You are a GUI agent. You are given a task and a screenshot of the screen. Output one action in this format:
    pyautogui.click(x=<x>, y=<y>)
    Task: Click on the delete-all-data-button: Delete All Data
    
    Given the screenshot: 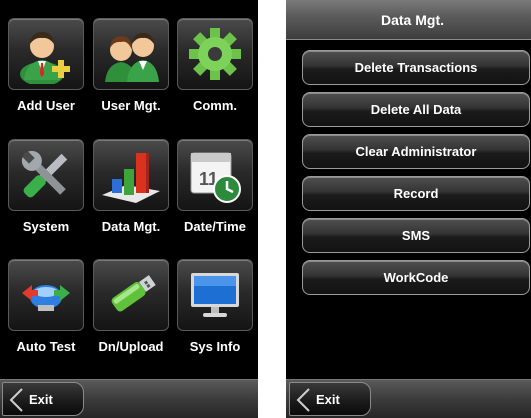 What is the action you would take?
    pyautogui.click(x=416, y=109)
    